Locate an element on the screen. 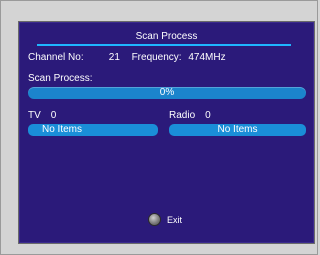 The image size is (320, 255). radio-count-row: Radio 0 is located at coordinates (190, 115).